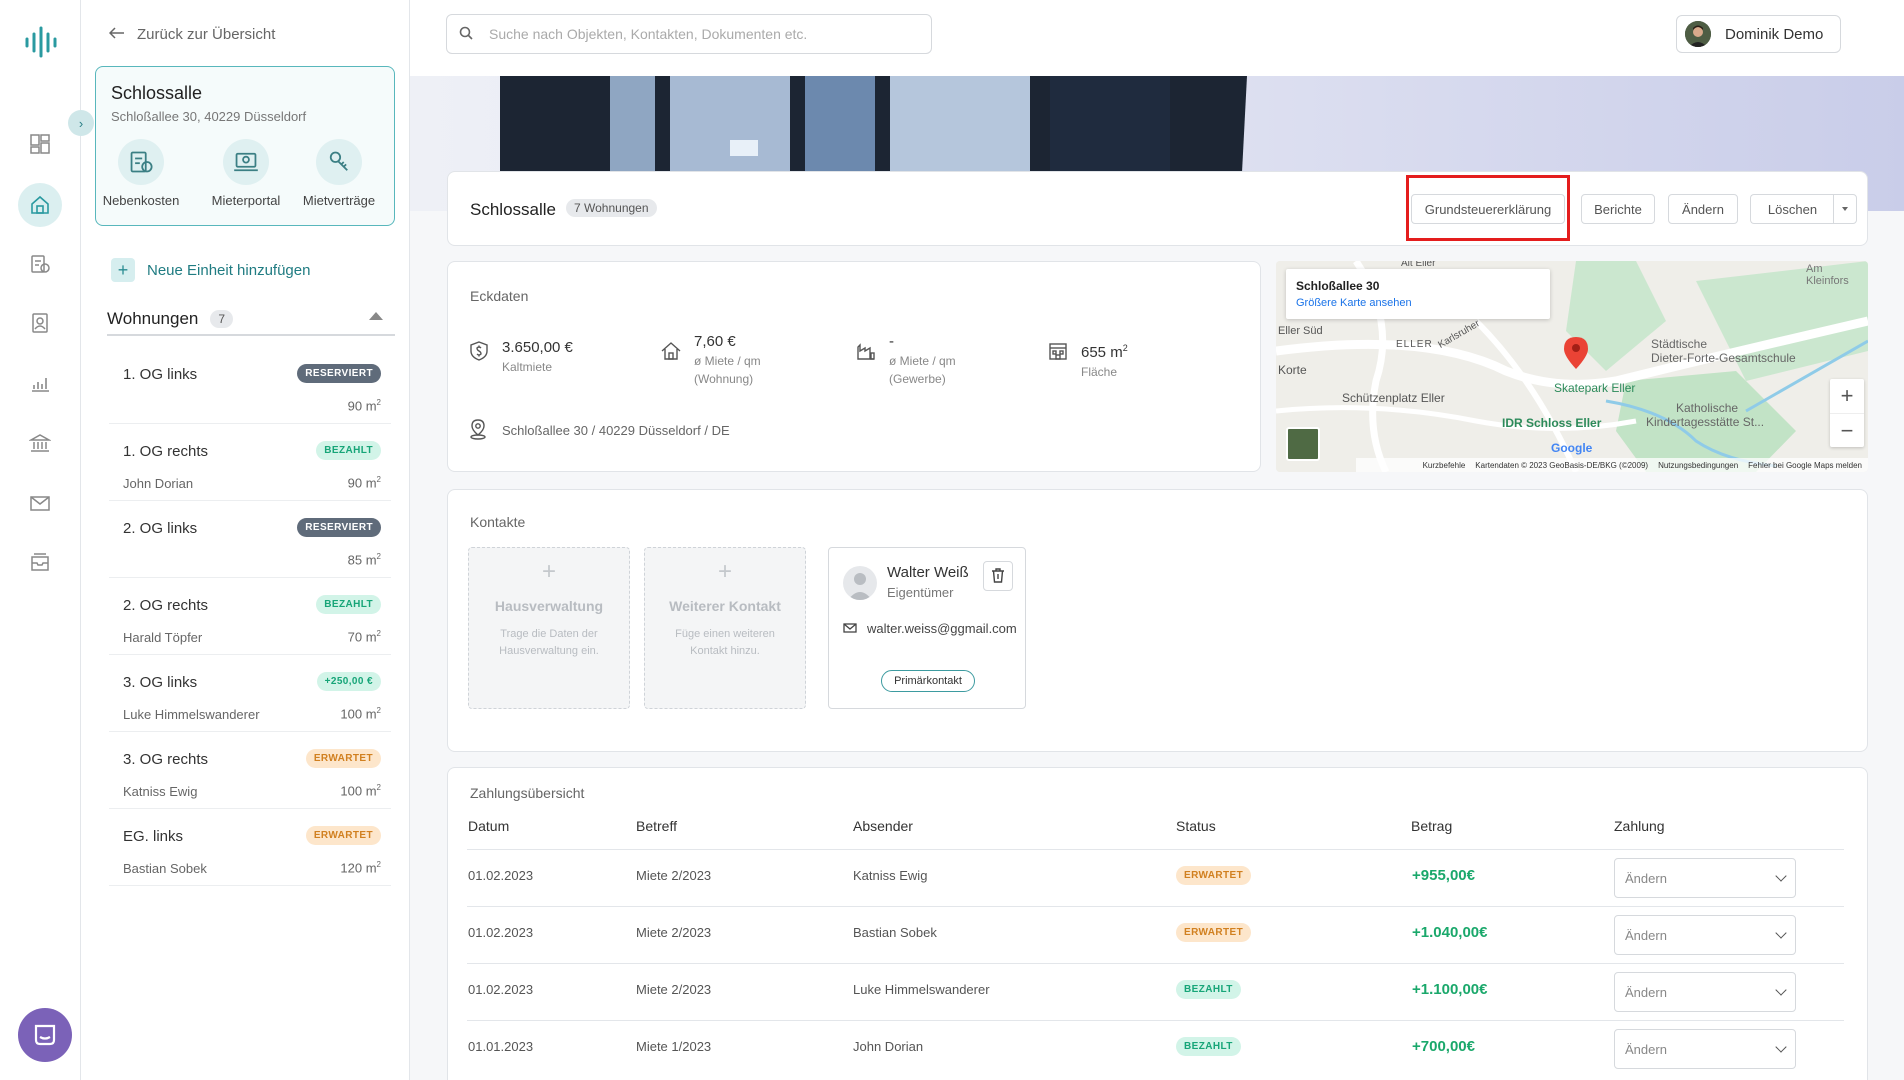 The width and height of the screenshot is (1904, 1080). I want to click on unit-size: 120 m2, so click(360, 868).